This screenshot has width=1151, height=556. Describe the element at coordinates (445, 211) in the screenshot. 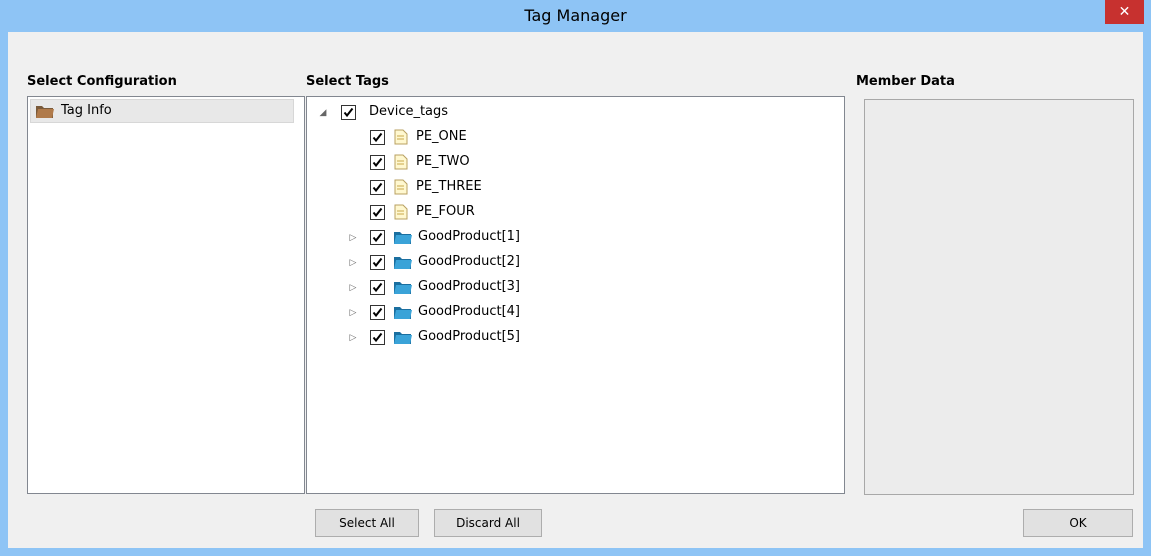

I see `tree-node-label: PE_FOUR` at that location.